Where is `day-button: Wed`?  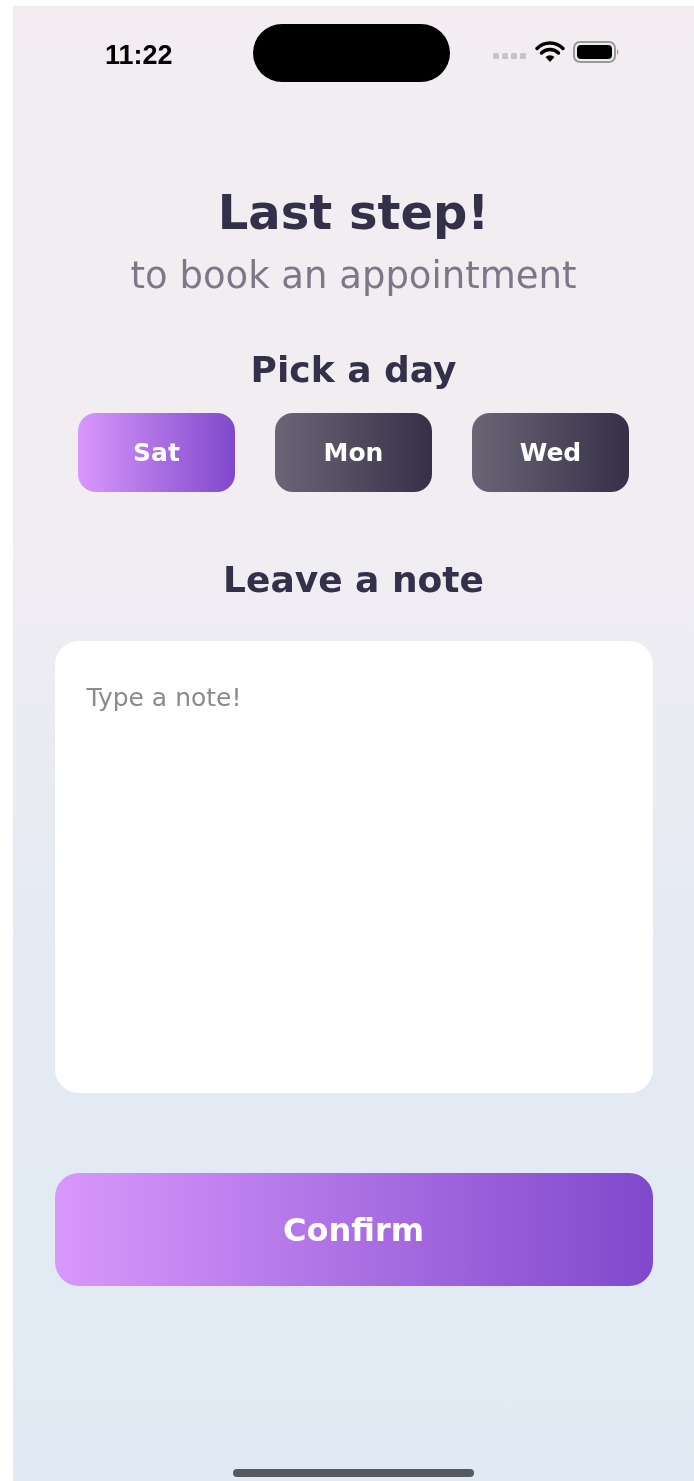 day-button: Wed is located at coordinates (550, 453).